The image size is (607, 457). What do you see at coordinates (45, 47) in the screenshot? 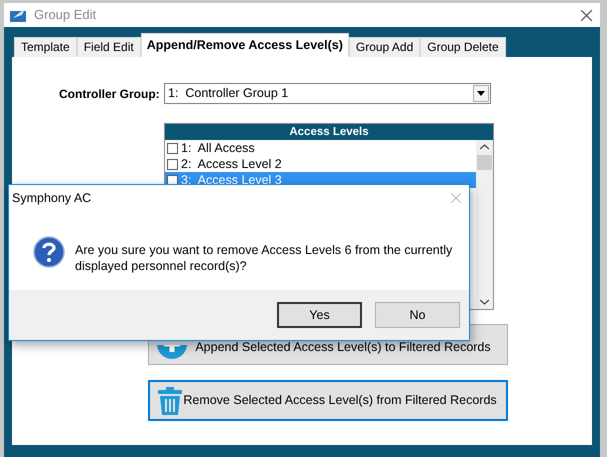
I see `tab: Template` at bounding box center [45, 47].